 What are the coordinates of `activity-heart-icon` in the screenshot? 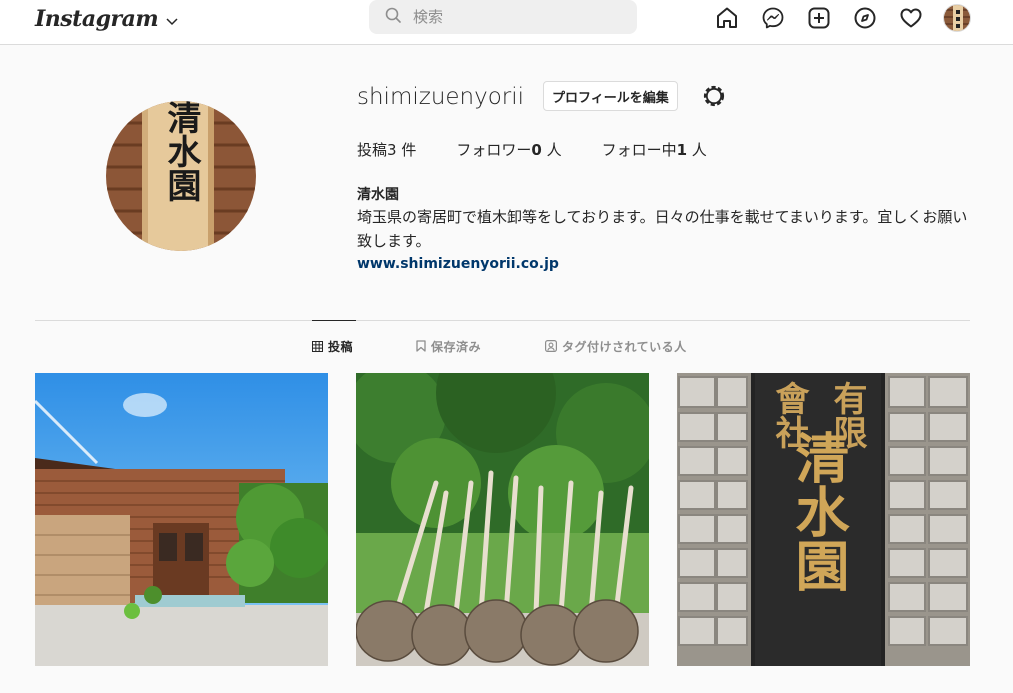 It's located at (911, 18).